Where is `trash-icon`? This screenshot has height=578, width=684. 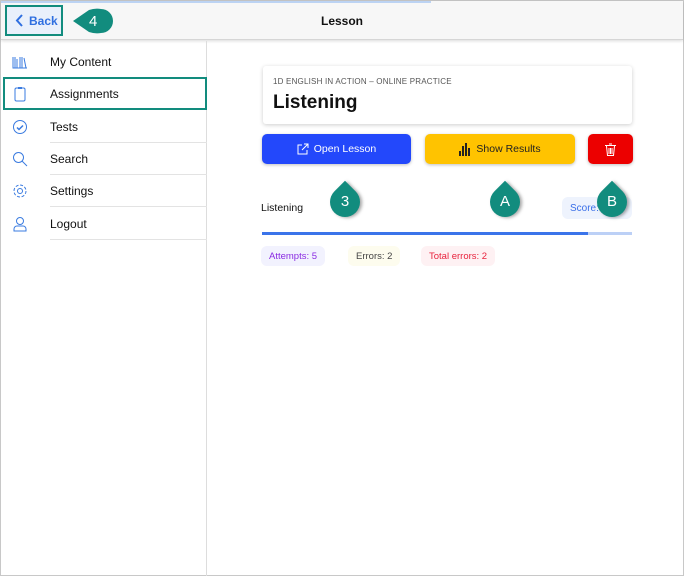
trash-icon is located at coordinates (610, 149).